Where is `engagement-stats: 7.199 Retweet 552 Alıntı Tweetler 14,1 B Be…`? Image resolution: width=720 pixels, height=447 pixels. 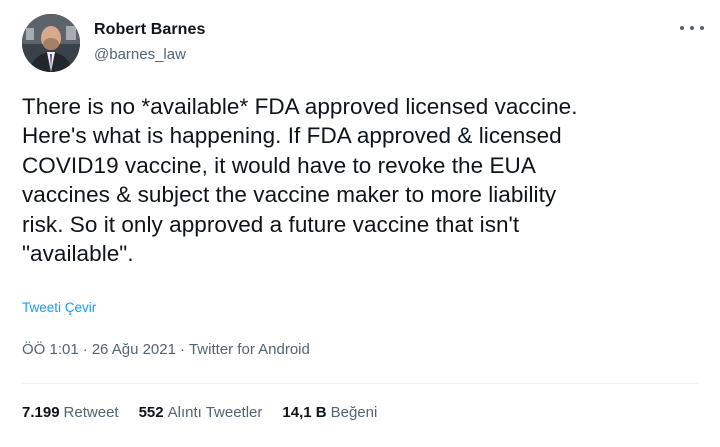 engagement-stats: 7.199 Retweet 552 Alıntı Tweetler 14,1 B Be… is located at coordinates (209, 412).